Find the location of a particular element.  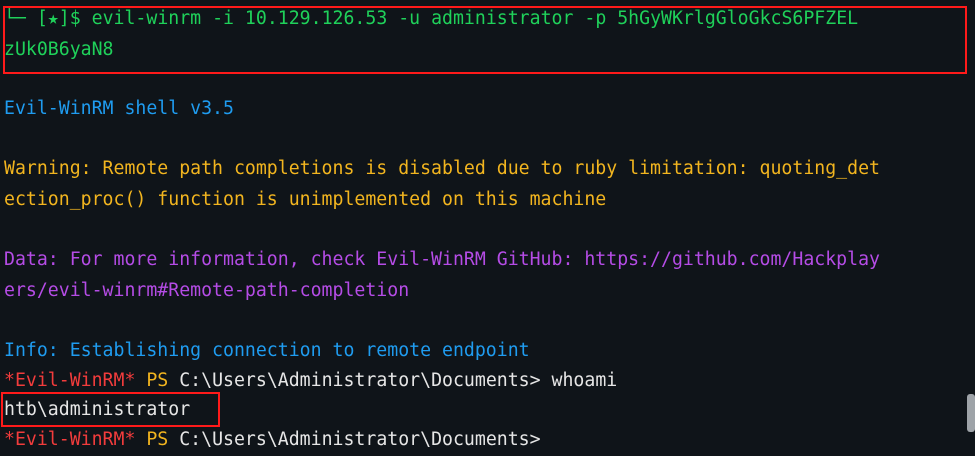

ps-prompt-name-2: *Evil-WinRM* is located at coordinates (70, 439).